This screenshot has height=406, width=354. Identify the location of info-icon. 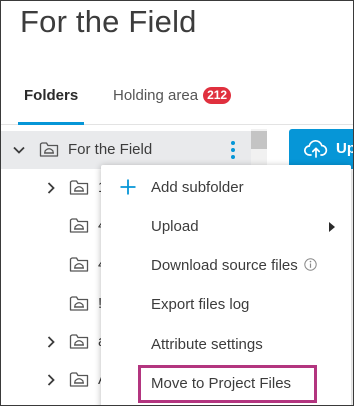
(310, 264).